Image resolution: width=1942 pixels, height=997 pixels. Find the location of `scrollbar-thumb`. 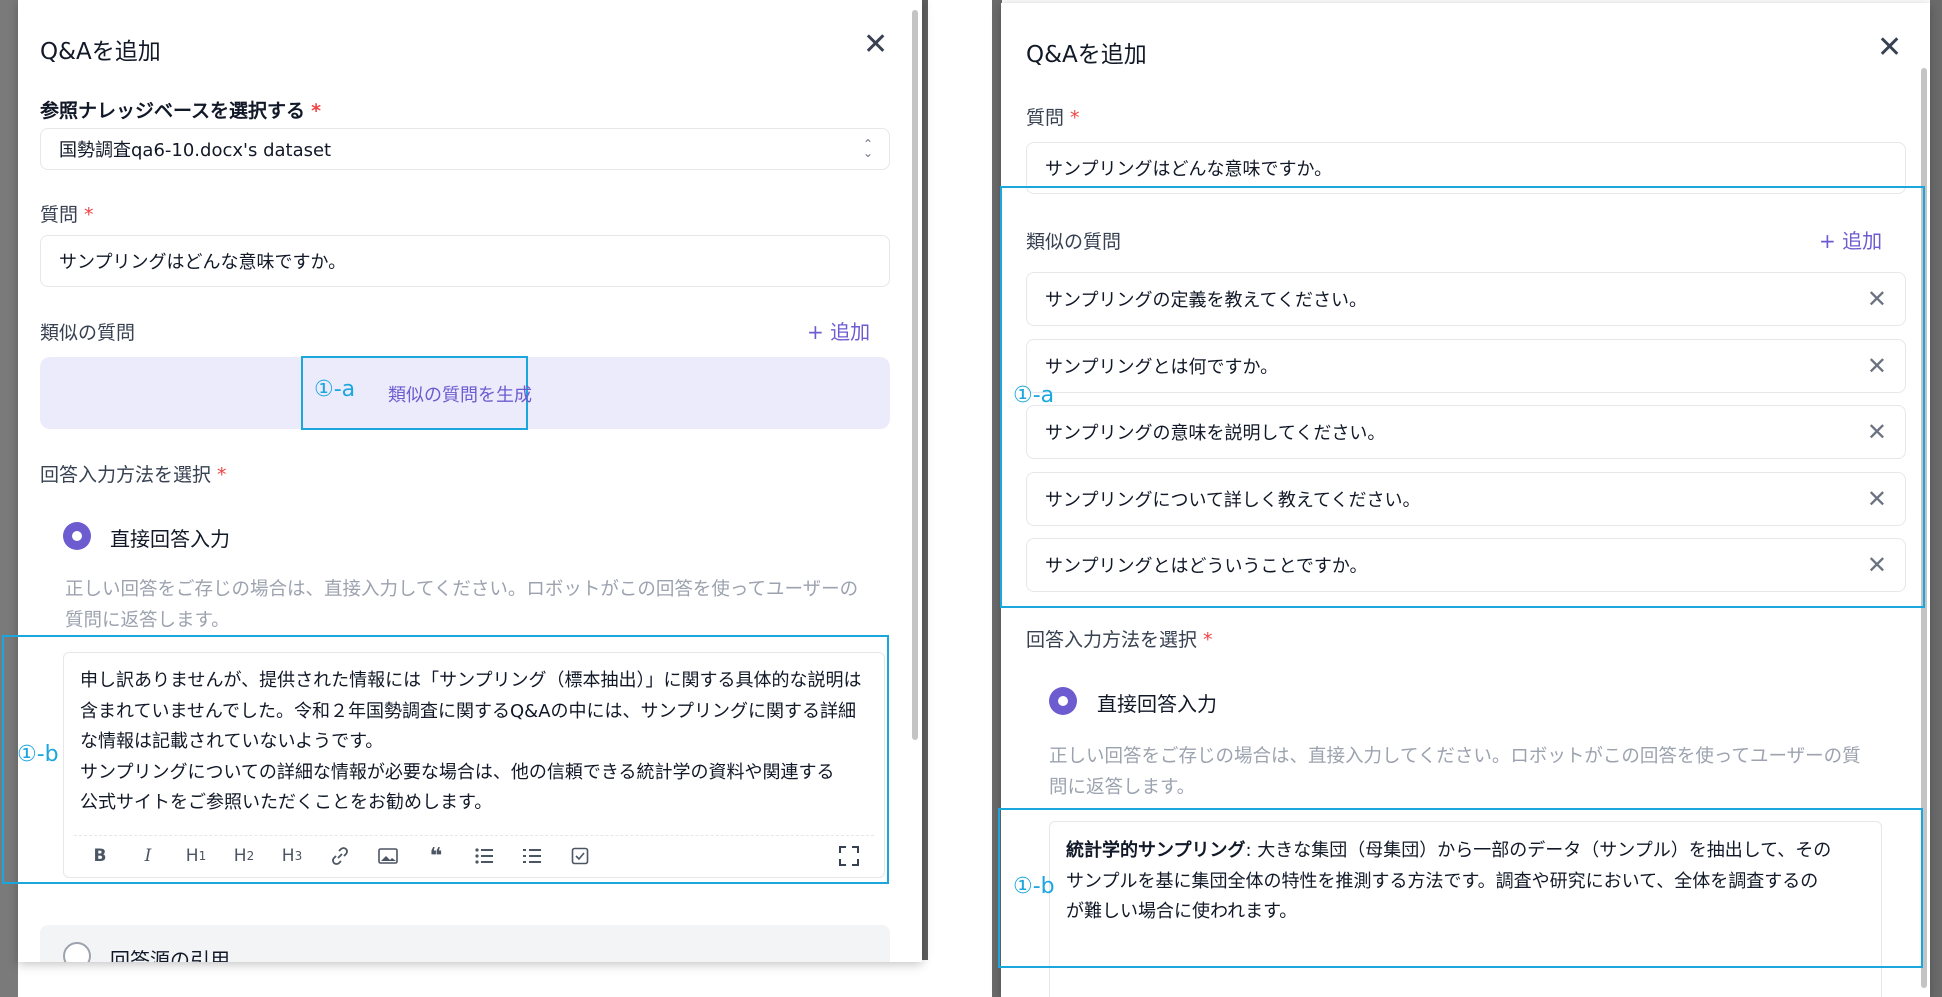

scrollbar-thumb is located at coordinates (915, 375).